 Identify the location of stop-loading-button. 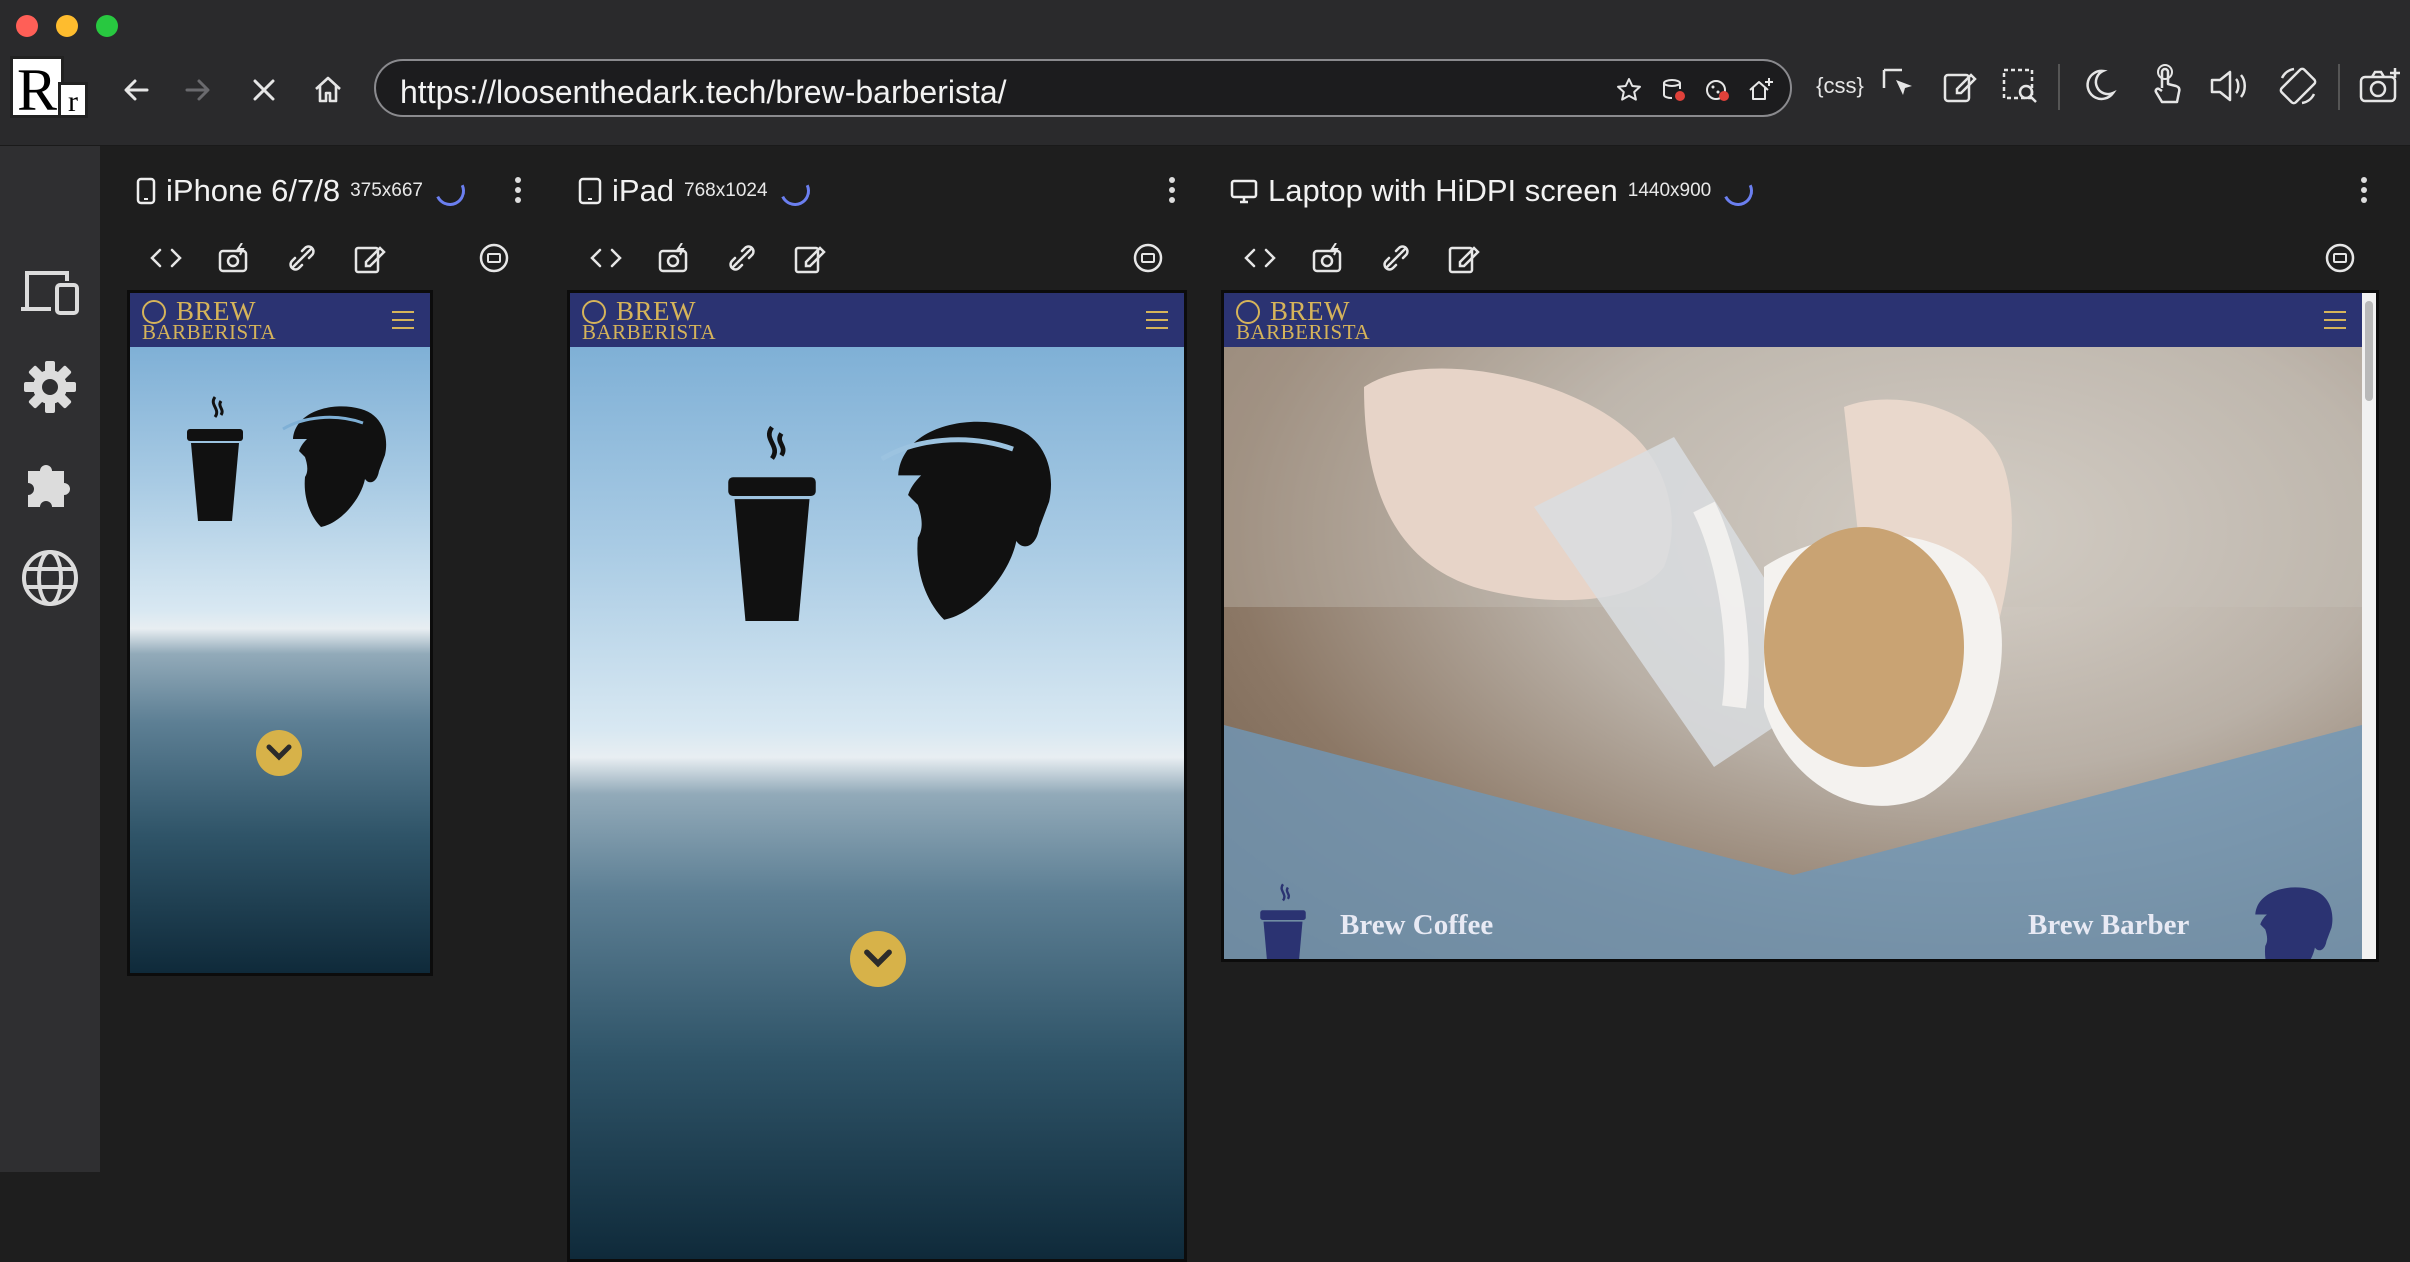
(264, 90).